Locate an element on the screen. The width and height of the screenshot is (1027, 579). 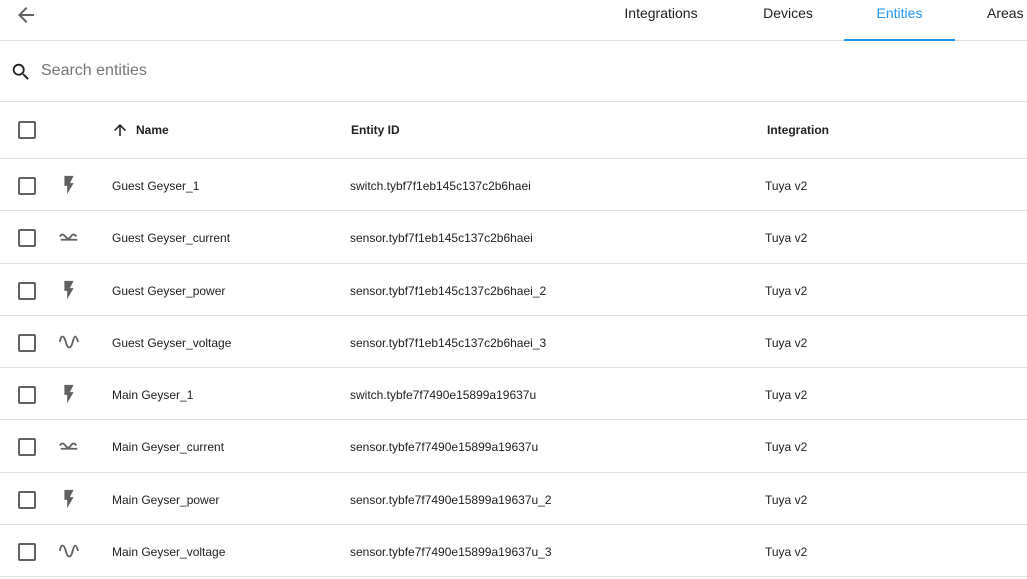
entity-name: Main Geyser_voltage is located at coordinates (169, 552).